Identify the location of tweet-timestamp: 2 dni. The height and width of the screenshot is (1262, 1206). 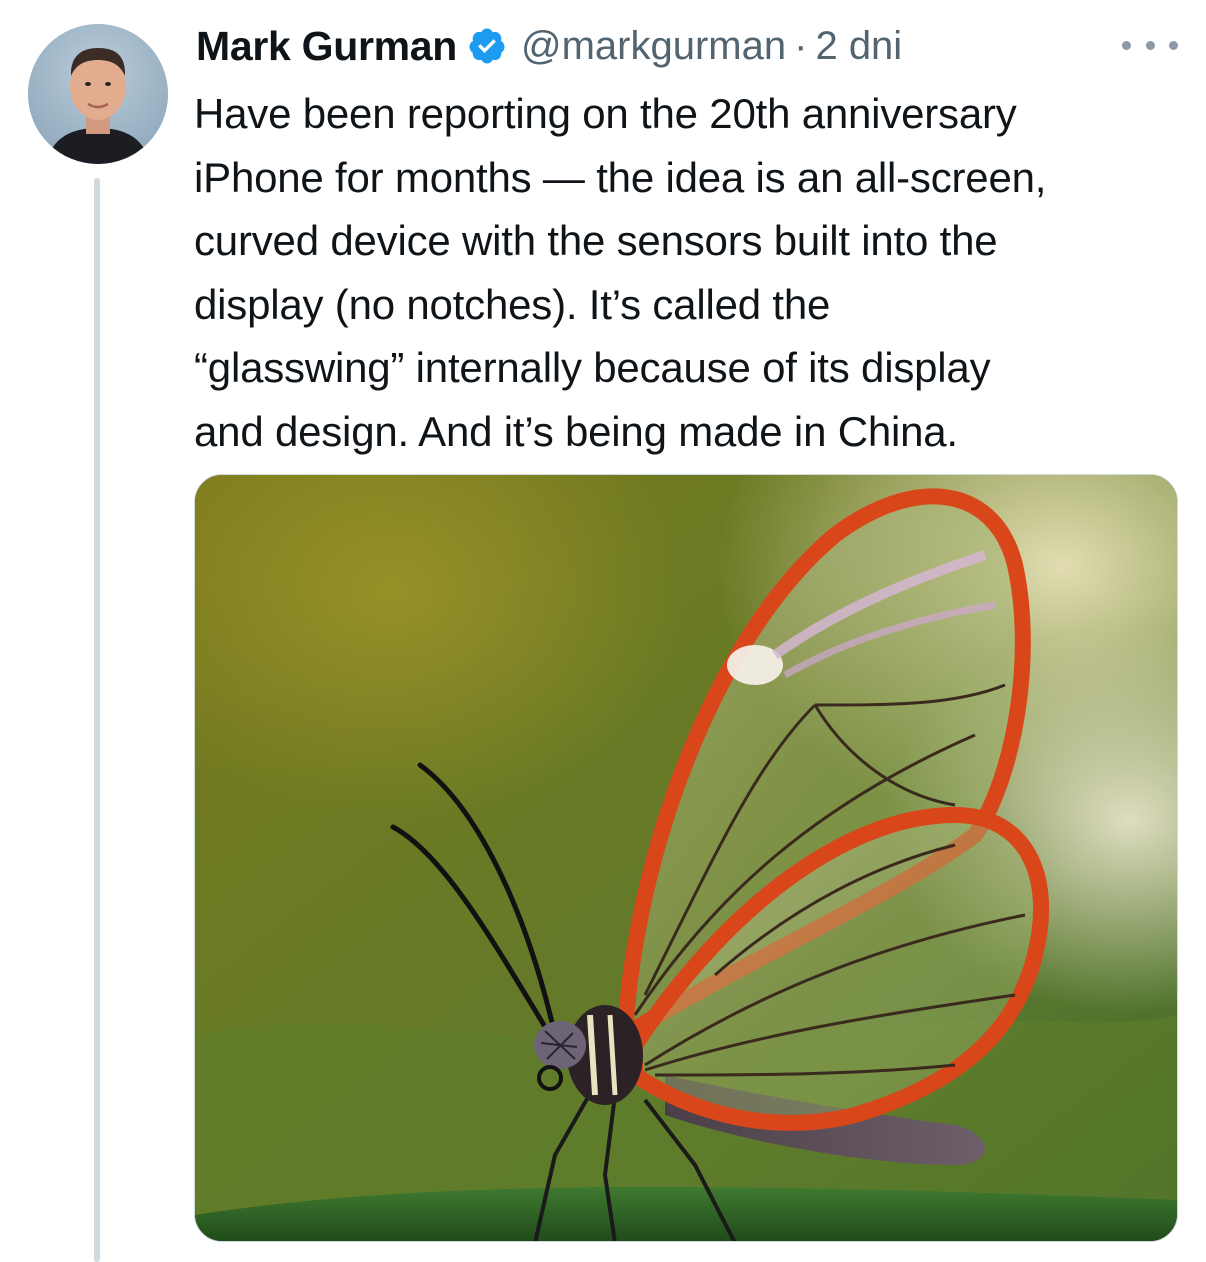
(858, 46).